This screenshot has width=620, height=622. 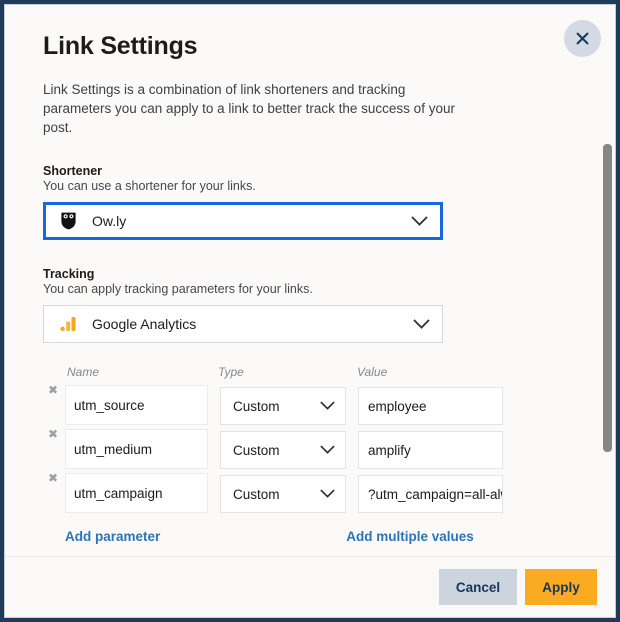 I want to click on column-header-value: Value, so click(x=372, y=372).